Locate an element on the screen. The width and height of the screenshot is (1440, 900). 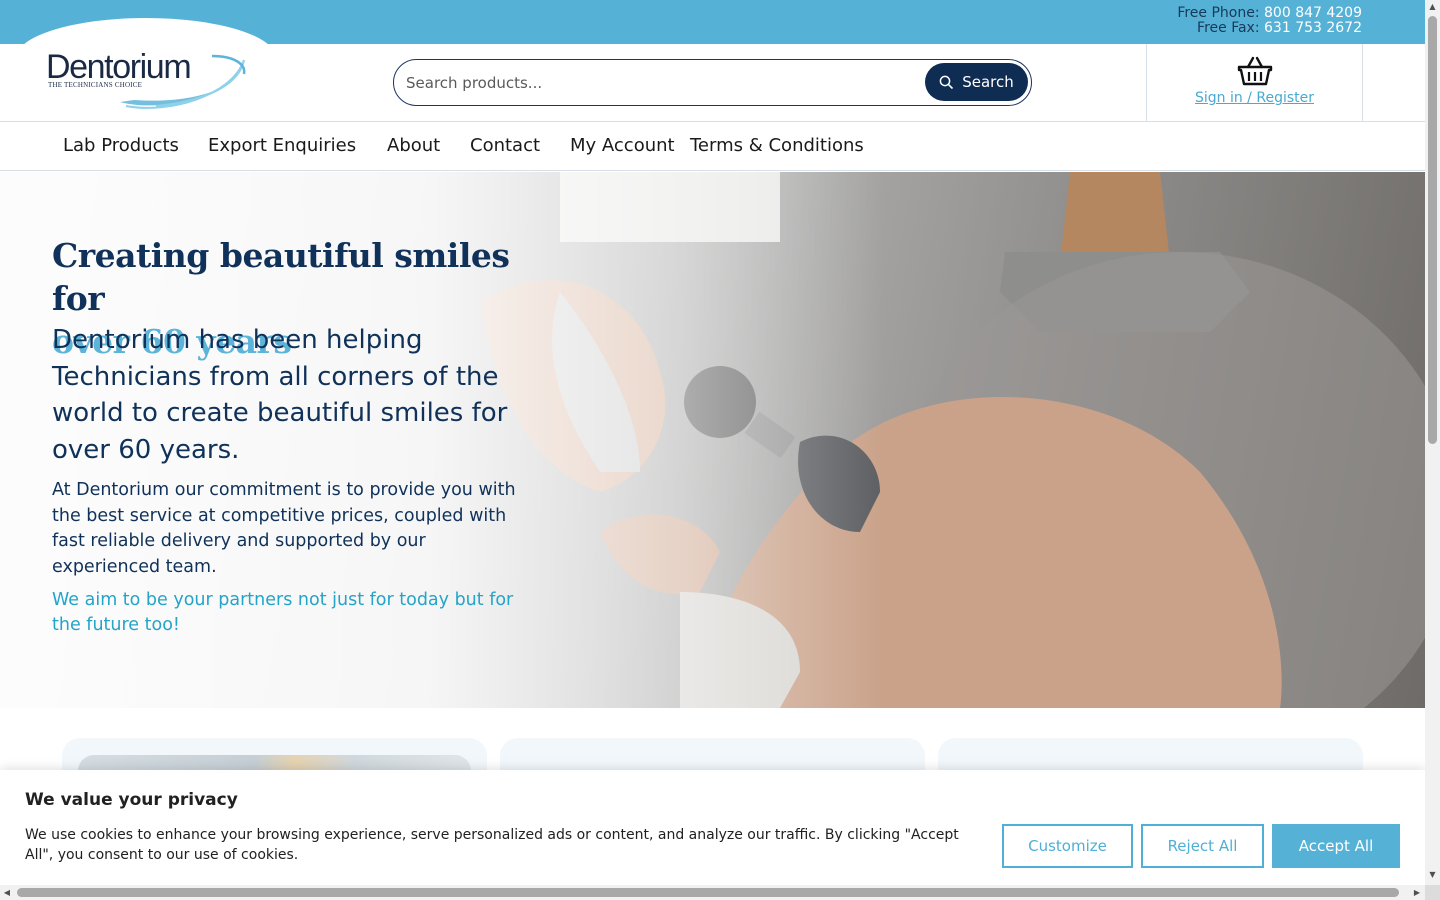
customize-button: Customize is located at coordinates (1067, 846).